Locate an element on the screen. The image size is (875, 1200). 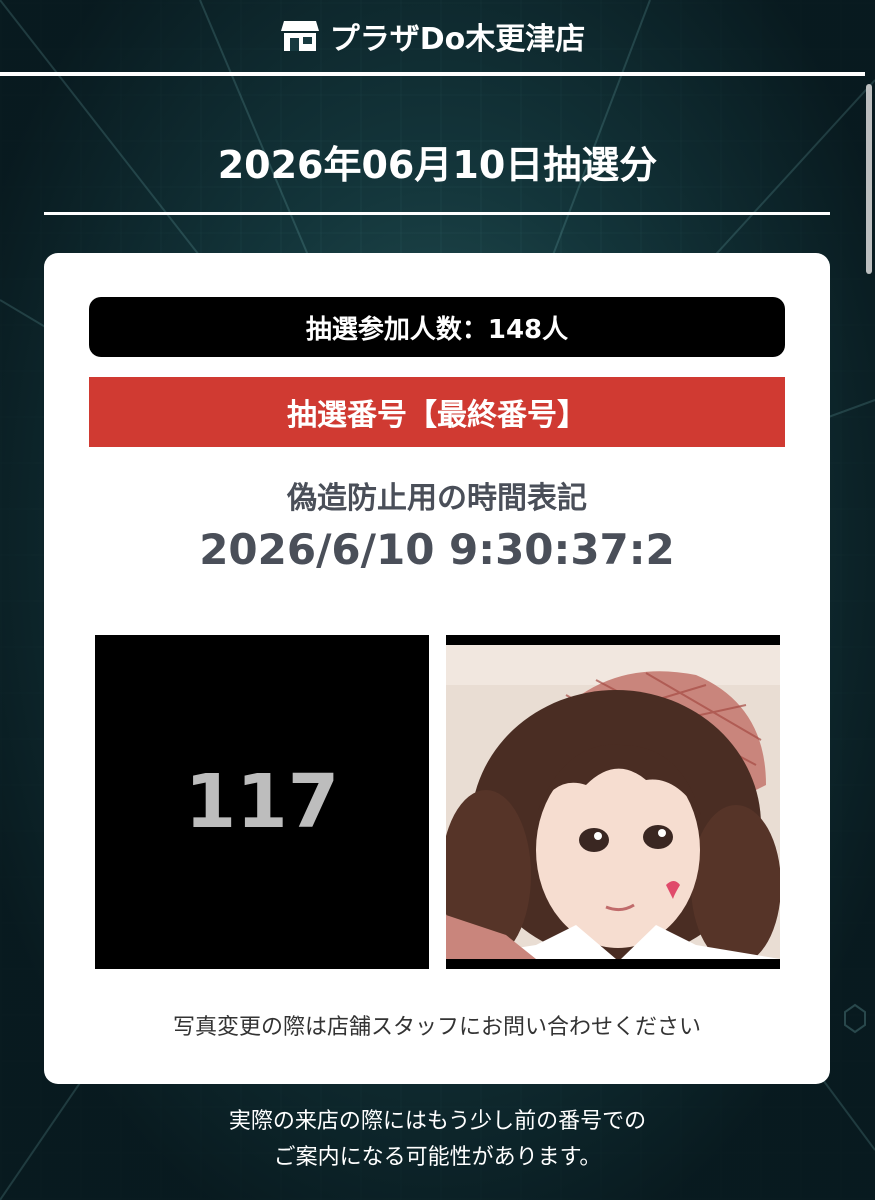
photo-change-note: 写真変更の際は店舗スタッフにお問い合わせください is located at coordinates (436, 1027).